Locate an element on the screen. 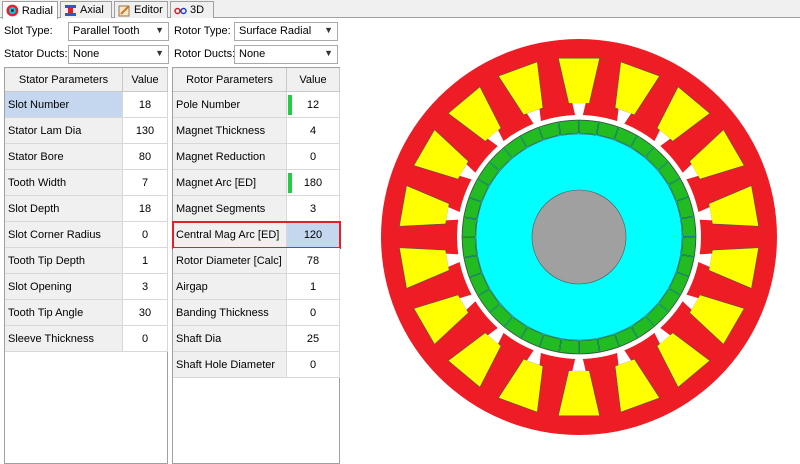 This screenshot has height=464, width=800. rotor-param-name: Rotor Diameter [Calc] is located at coordinates (230, 261).